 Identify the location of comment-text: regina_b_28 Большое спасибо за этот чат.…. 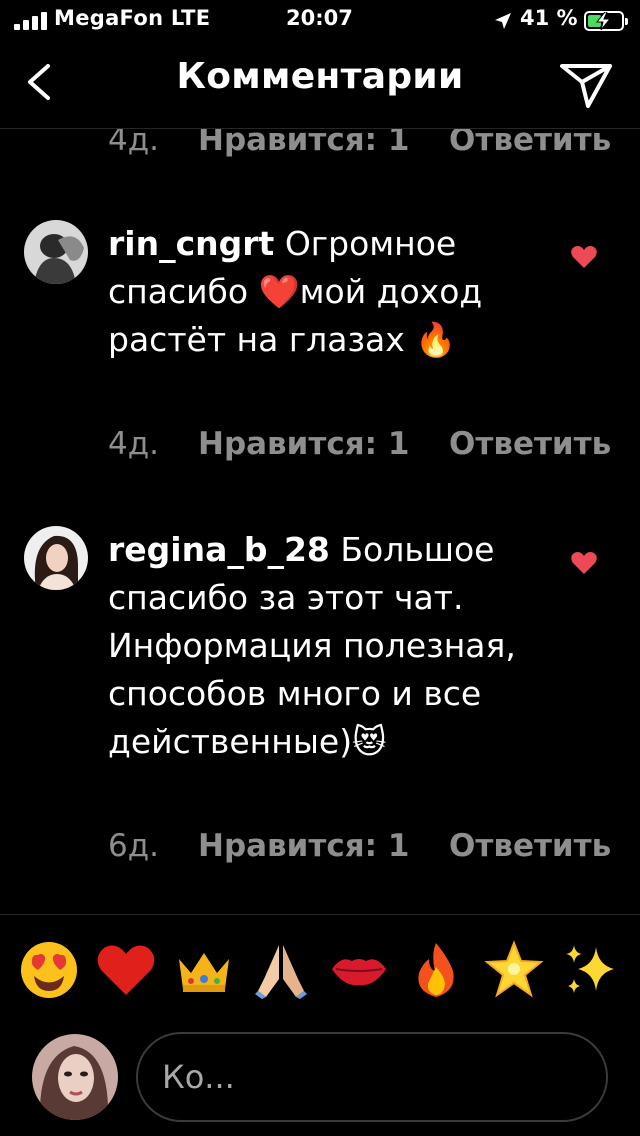
(328, 646).